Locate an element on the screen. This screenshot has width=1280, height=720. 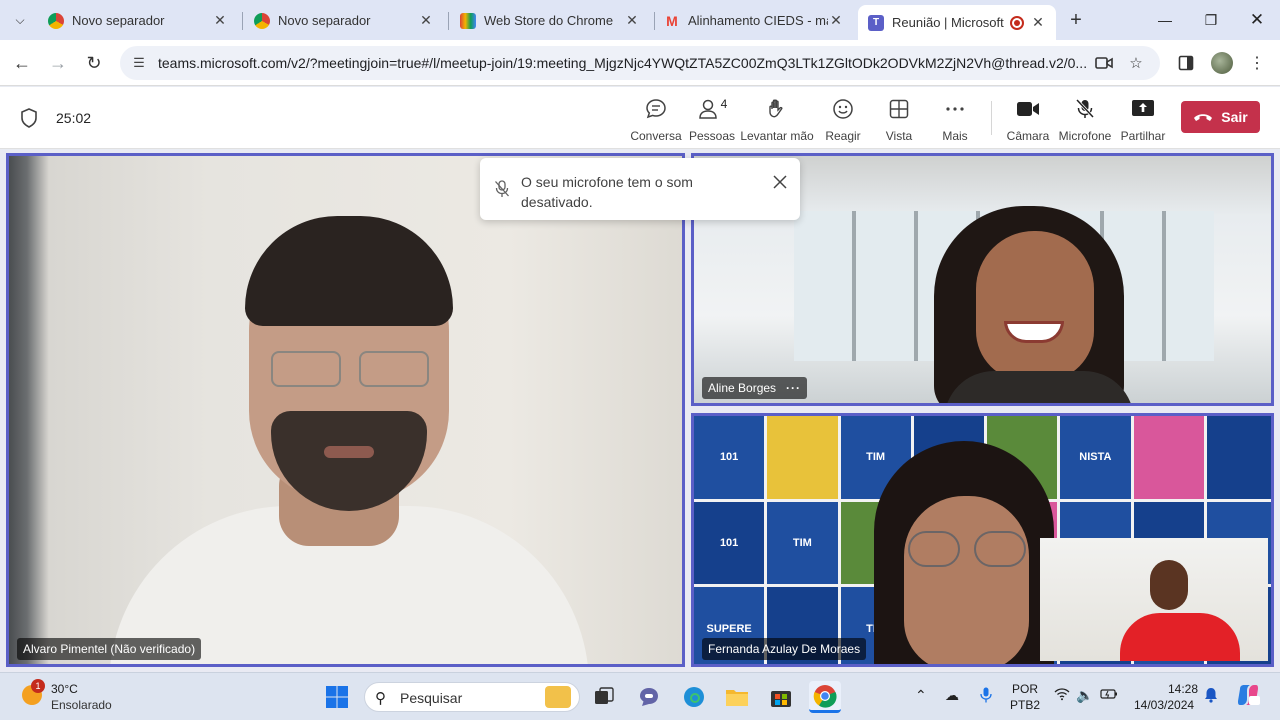
task-view-icon is located at coordinates (604, 695).